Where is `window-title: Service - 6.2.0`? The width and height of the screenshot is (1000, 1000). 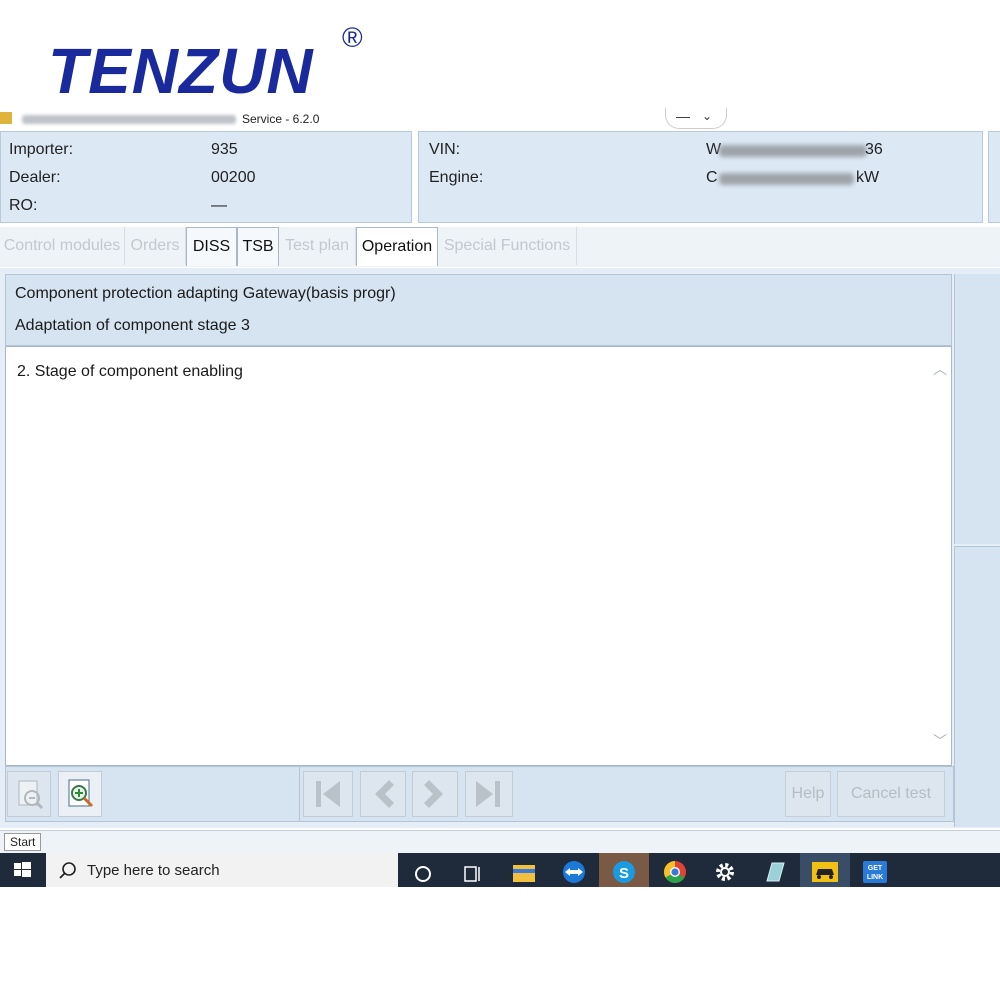 window-title: Service - 6.2.0 is located at coordinates (281, 119).